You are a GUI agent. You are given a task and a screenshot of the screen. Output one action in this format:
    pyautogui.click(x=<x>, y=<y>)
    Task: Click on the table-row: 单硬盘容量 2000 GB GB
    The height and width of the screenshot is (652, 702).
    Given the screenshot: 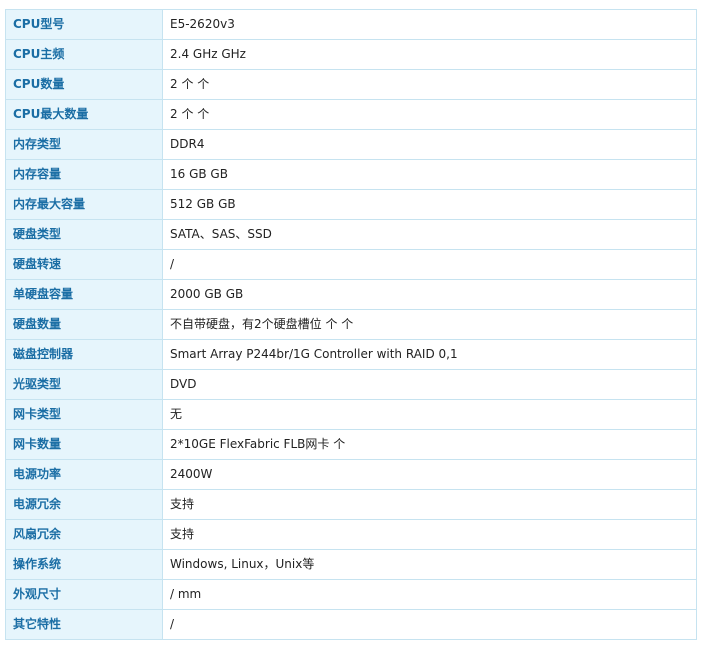 What is the action you would take?
    pyautogui.click(x=351, y=294)
    